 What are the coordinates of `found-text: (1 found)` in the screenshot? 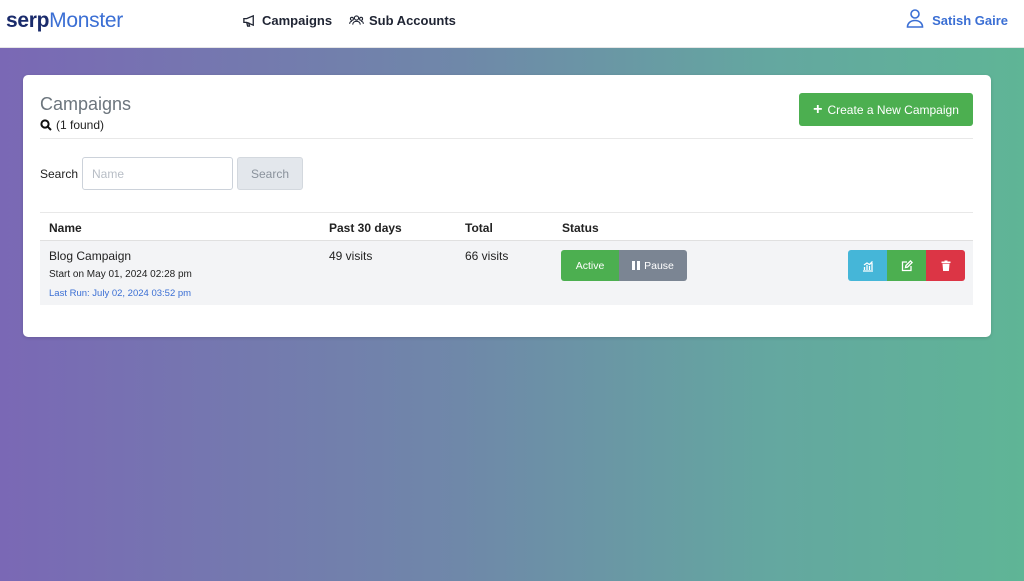 It's located at (80, 125).